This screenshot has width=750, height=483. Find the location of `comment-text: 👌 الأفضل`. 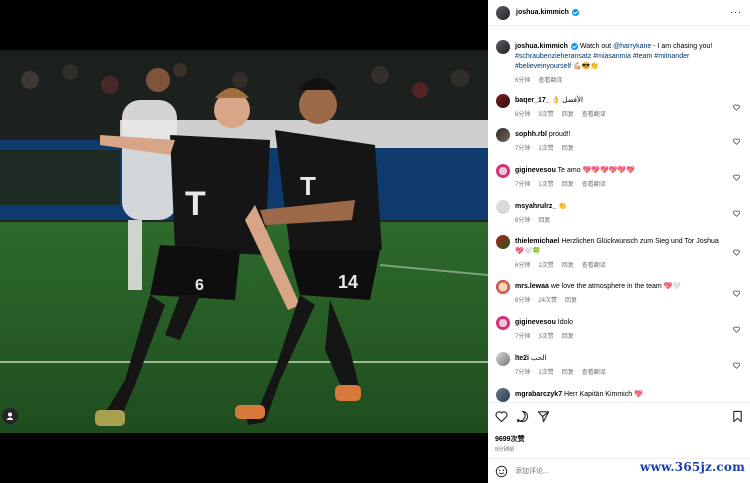

comment-text: 👌 الأفضل is located at coordinates (567, 100).